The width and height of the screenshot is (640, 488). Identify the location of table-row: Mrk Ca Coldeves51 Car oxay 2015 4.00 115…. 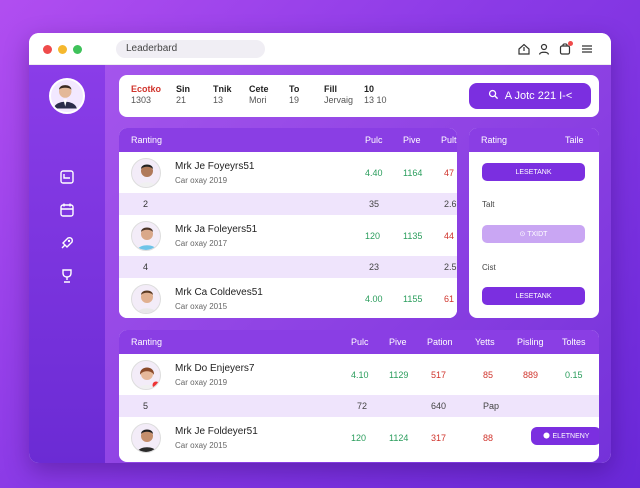
(288, 298).